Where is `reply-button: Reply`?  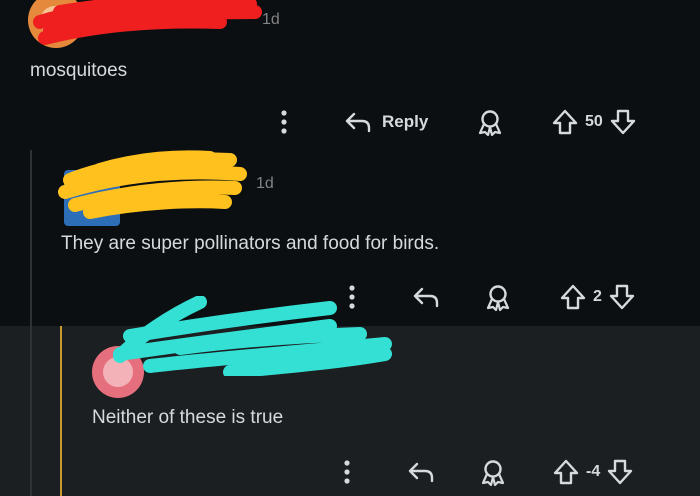 reply-button: Reply is located at coordinates (385, 122).